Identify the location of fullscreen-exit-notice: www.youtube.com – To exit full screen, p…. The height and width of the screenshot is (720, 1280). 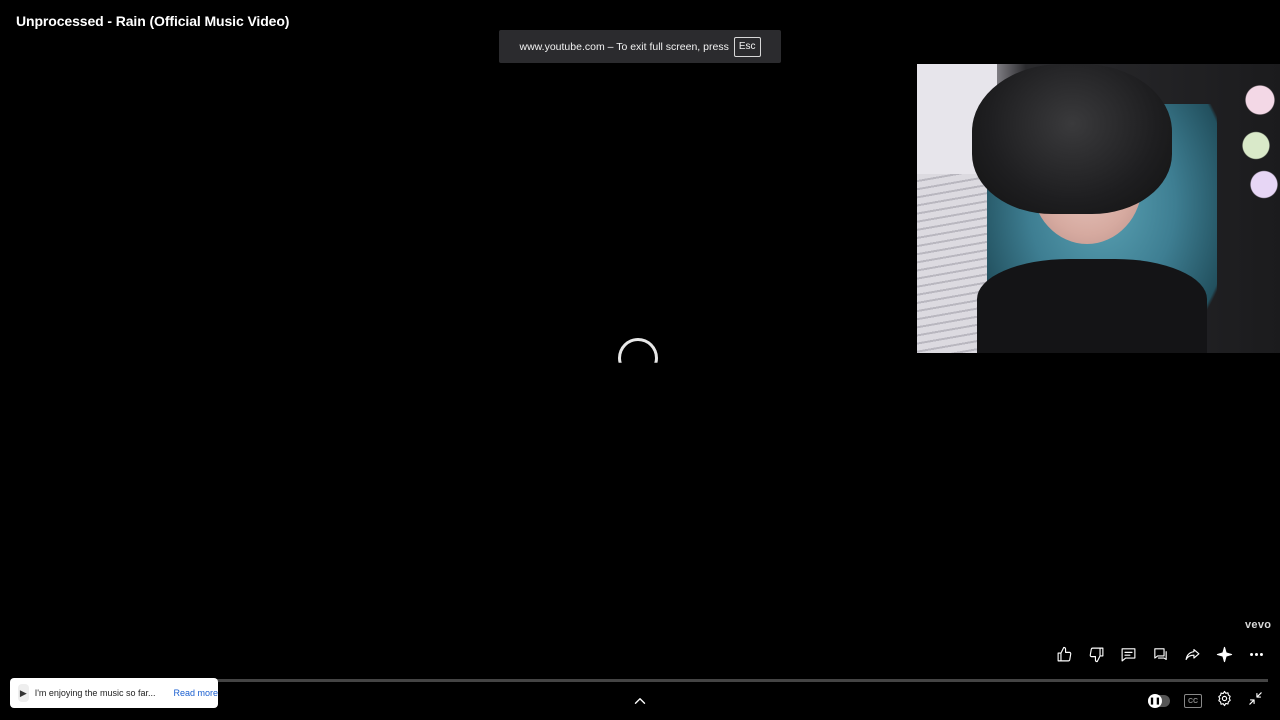
(640, 46).